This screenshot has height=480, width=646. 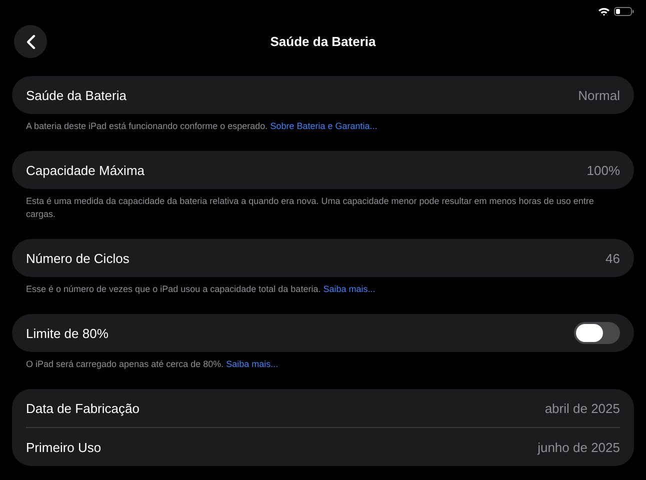 What do you see at coordinates (85, 170) in the screenshot?
I see `row-label: Capacidade Máxima` at bounding box center [85, 170].